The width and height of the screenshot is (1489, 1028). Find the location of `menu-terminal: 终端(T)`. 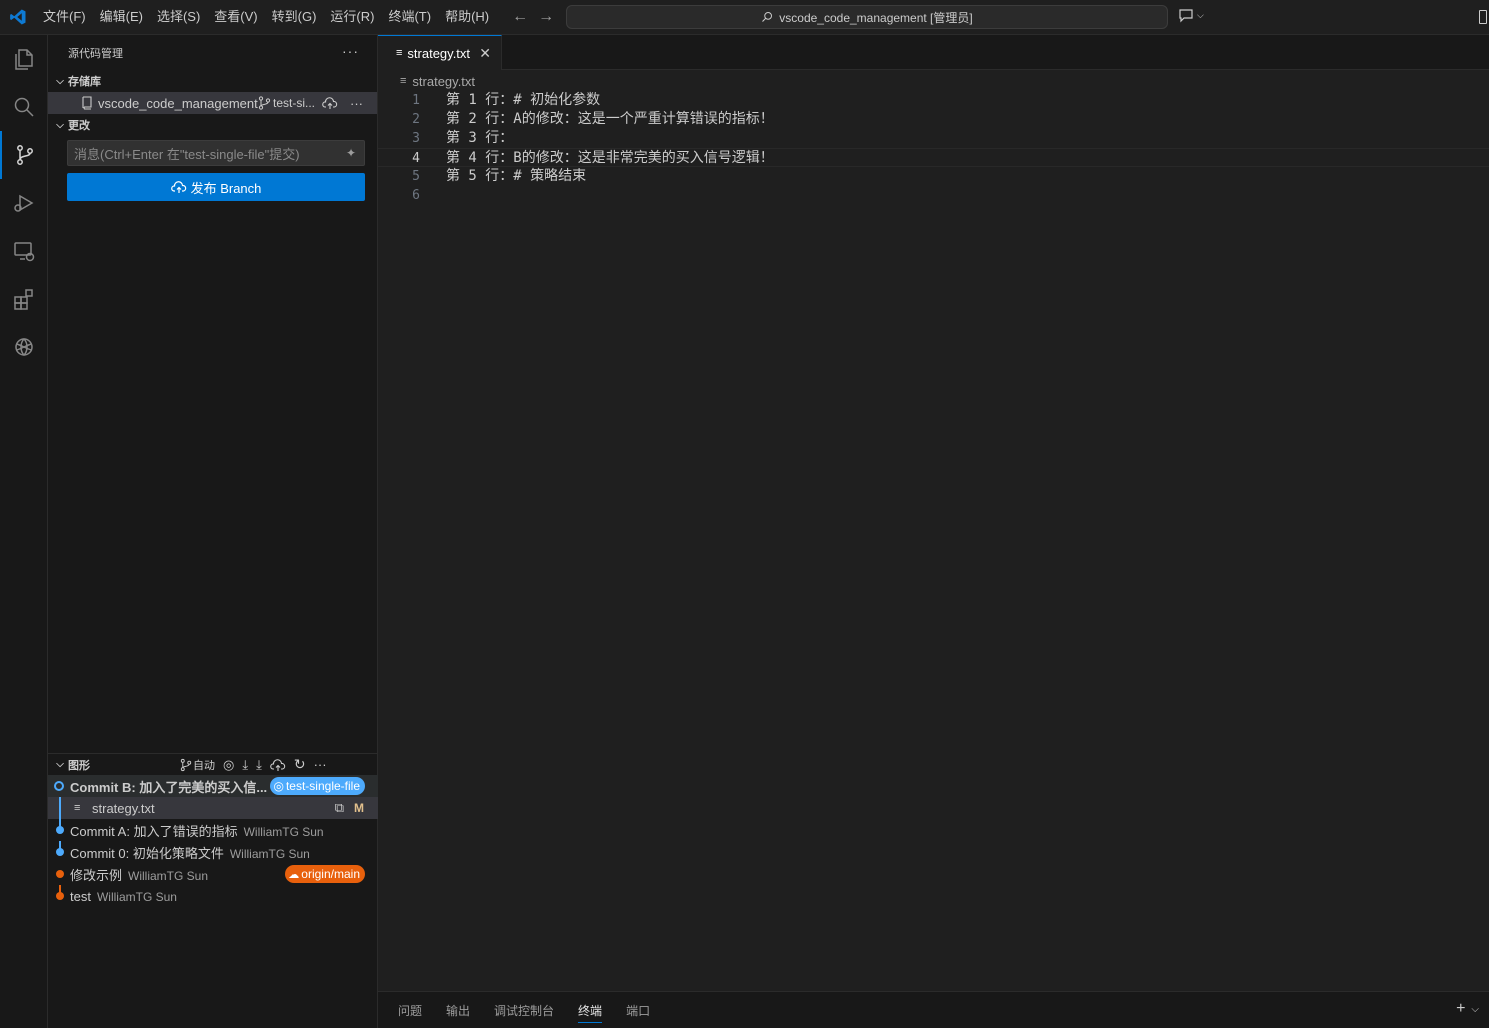

menu-terminal: 终端(T) is located at coordinates (409, 17).